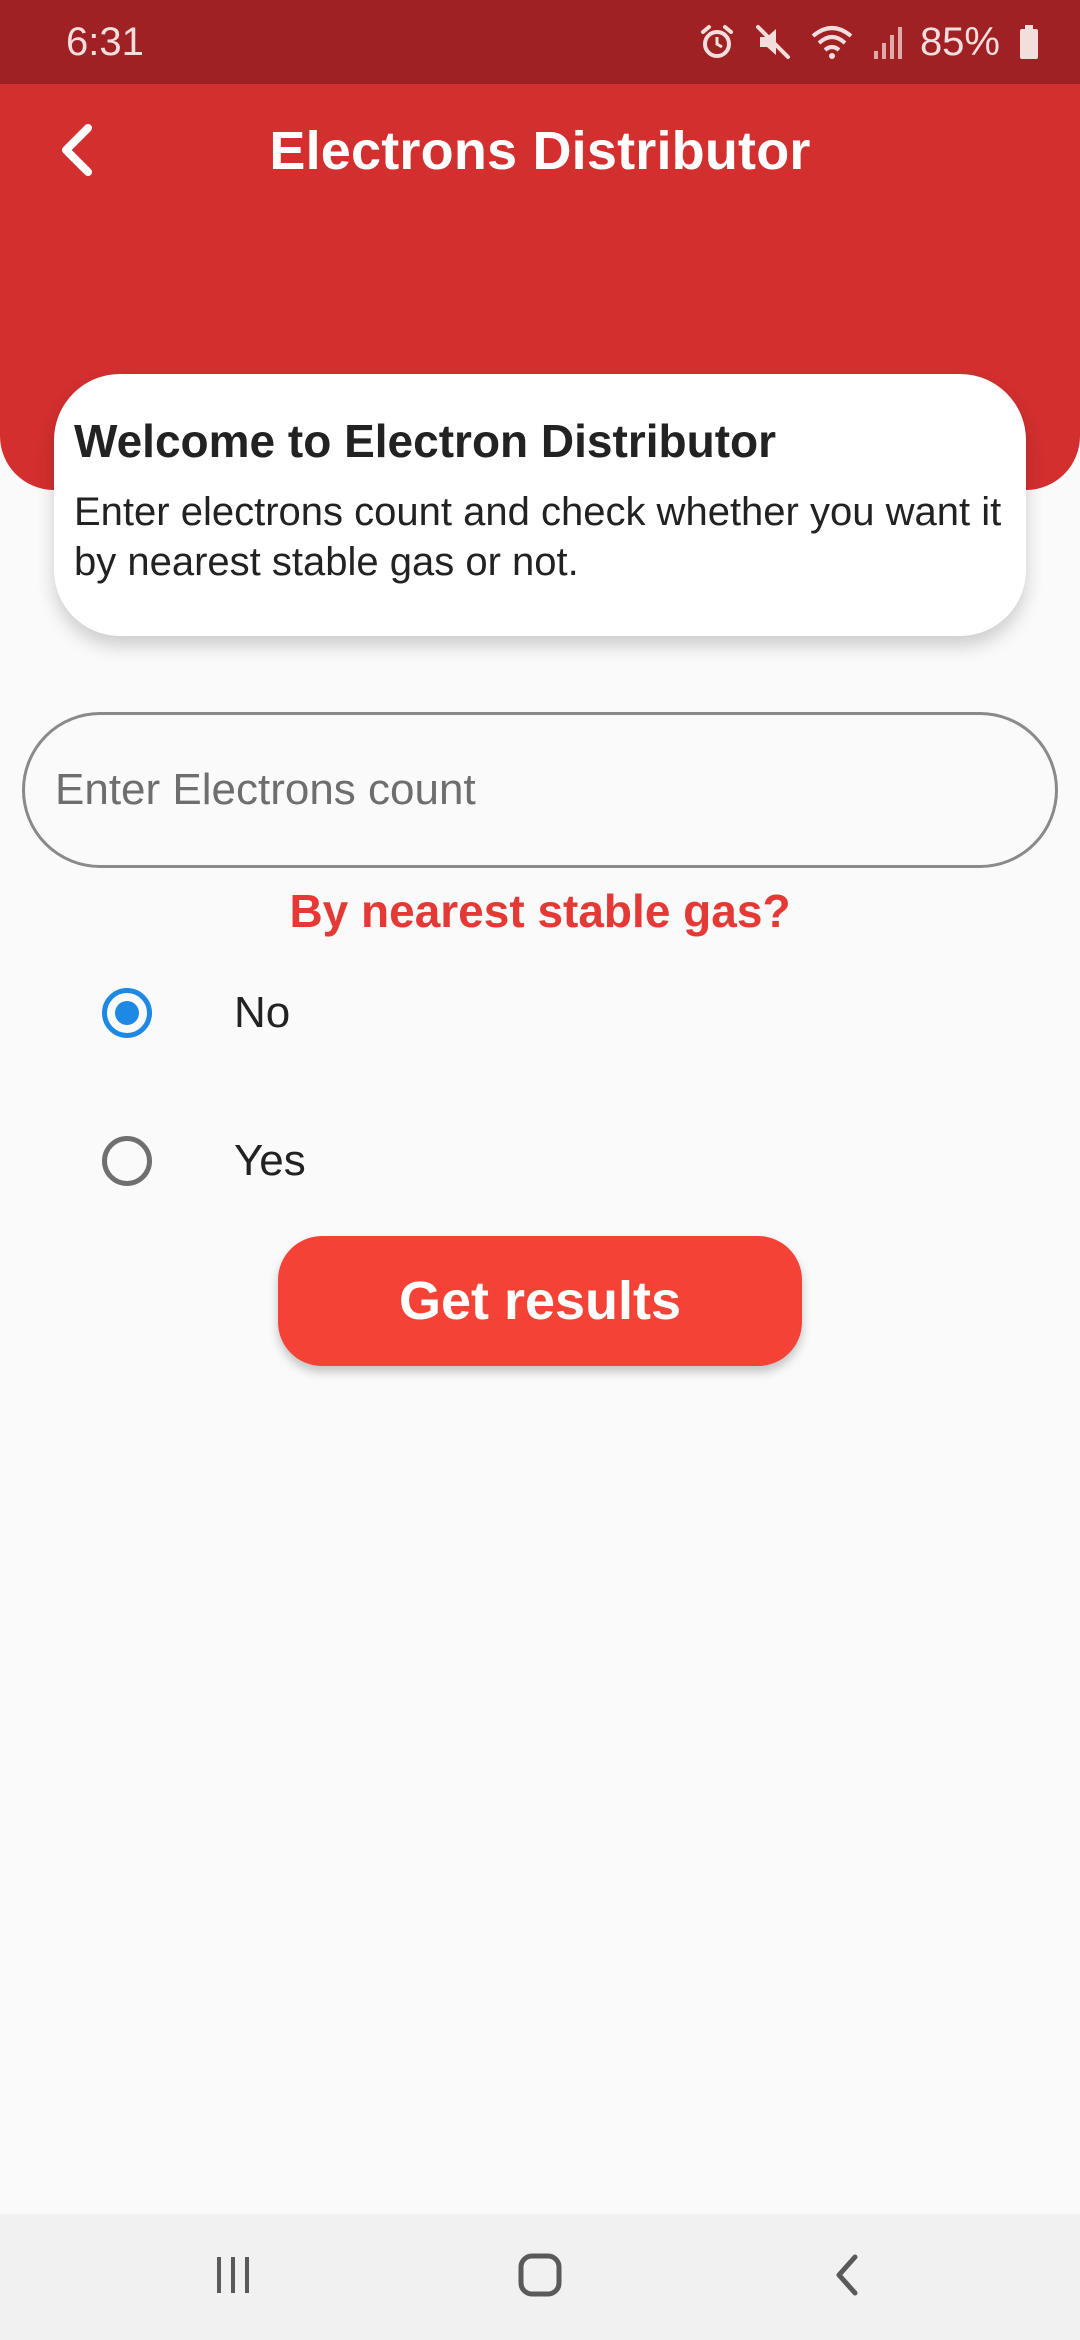 This screenshot has width=1080, height=2340. I want to click on get-results-button: Get results, so click(540, 1301).